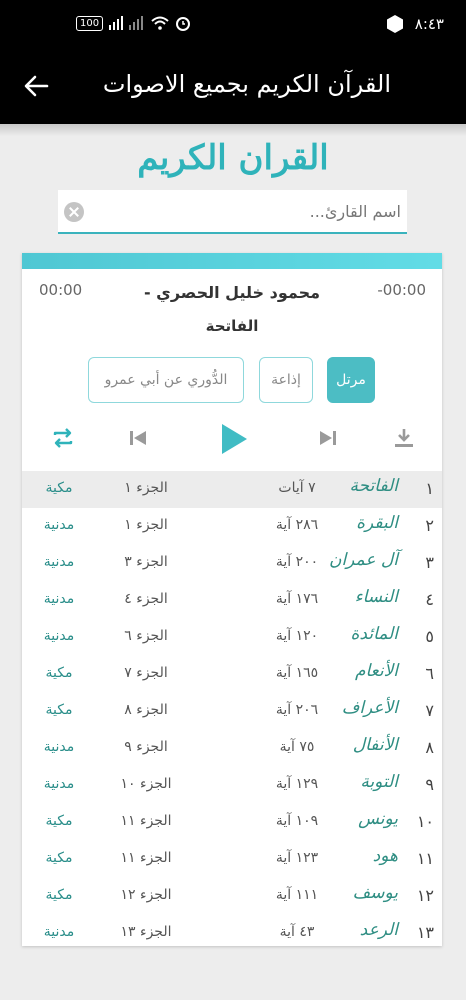 The width and height of the screenshot is (466, 1000). What do you see at coordinates (297, 488) in the screenshot?
I see `surah-ayat: ٧ آيات` at bounding box center [297, 488].